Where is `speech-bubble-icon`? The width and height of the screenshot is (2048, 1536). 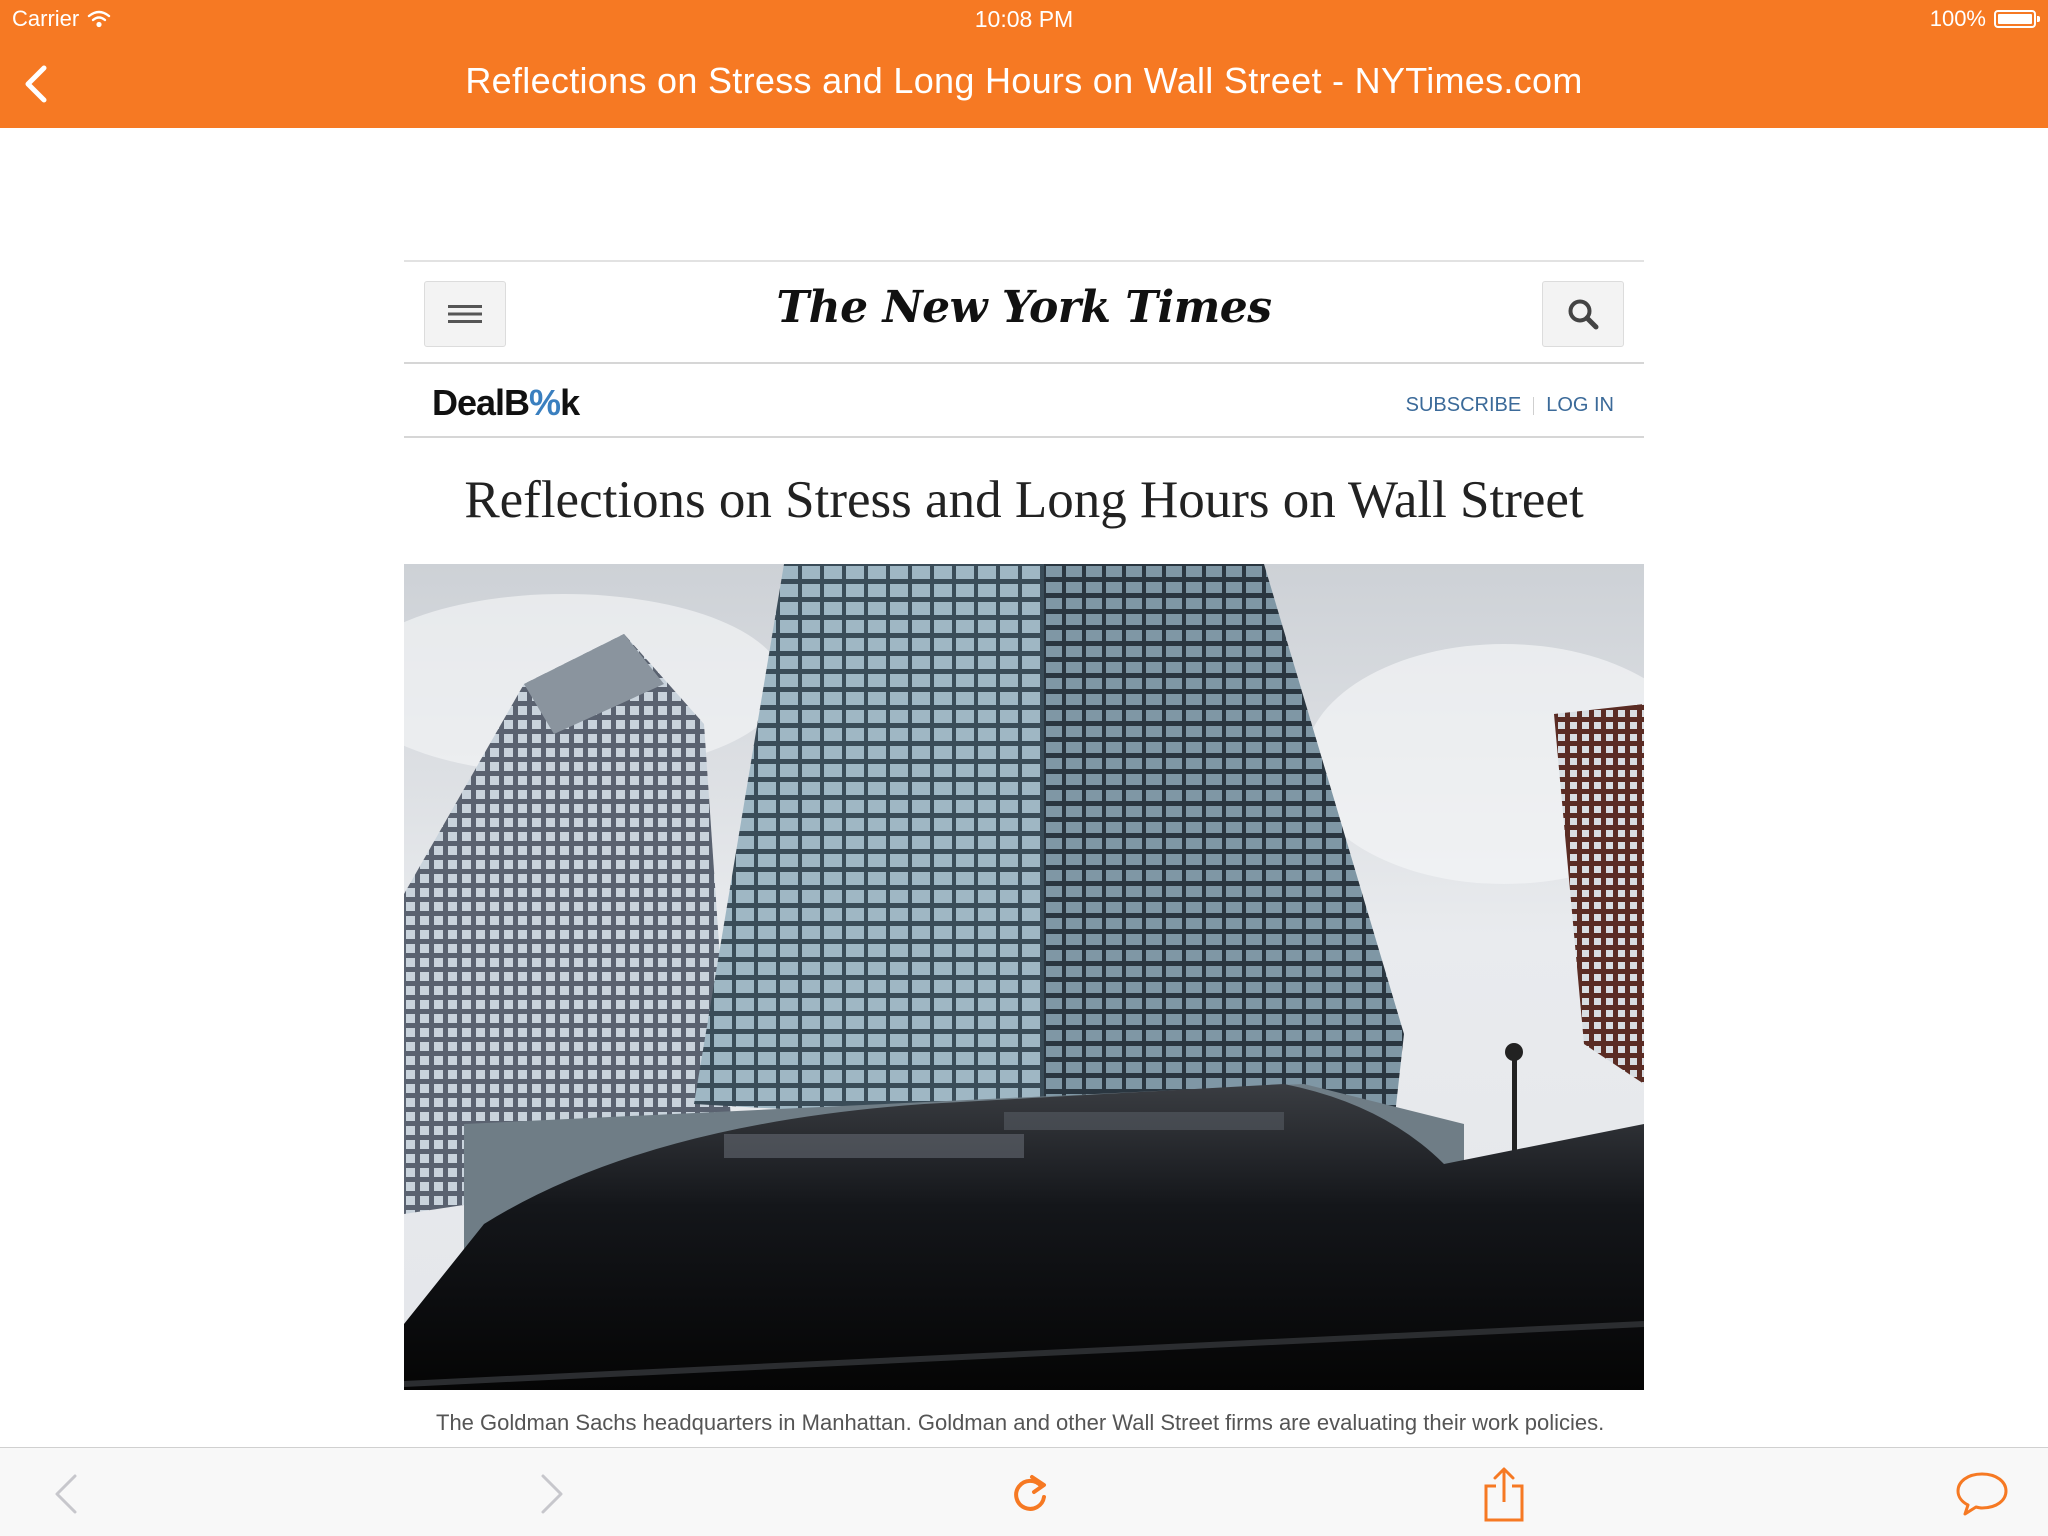
speech-bubble-icon is located at coordinates (1982, 1494).